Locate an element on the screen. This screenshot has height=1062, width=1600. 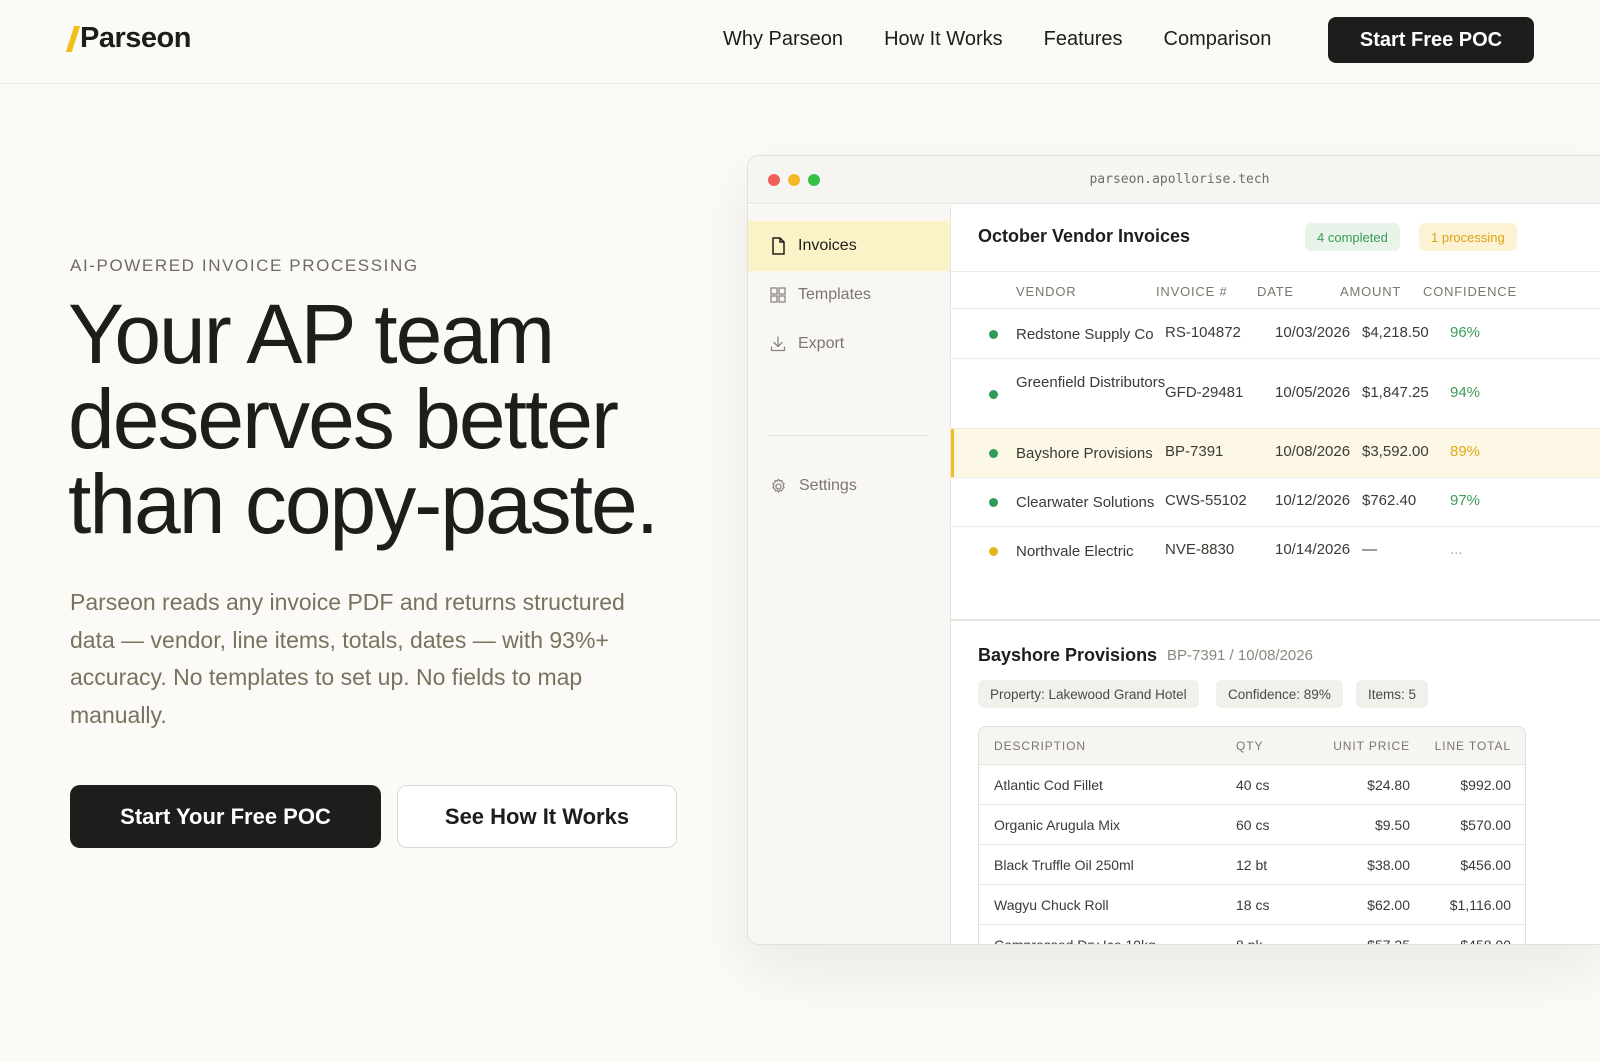
sidebar-item-label: Templates is located at coordinates (834, 294).